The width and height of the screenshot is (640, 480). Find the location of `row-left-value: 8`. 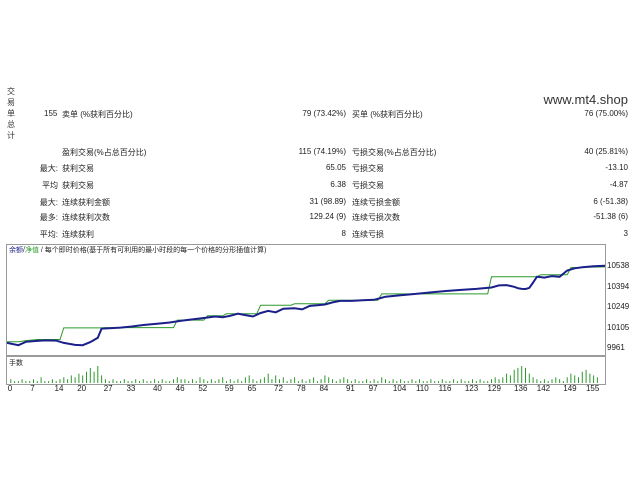

row-left-value: 8 is located at coordinates (343, 233).